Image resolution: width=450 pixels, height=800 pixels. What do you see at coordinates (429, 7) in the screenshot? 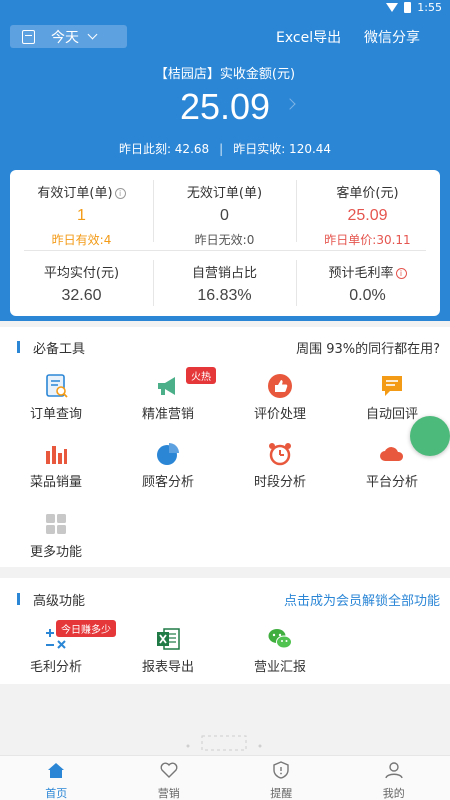
I see `status-time: 1:55` at bounding box center [429, 7].